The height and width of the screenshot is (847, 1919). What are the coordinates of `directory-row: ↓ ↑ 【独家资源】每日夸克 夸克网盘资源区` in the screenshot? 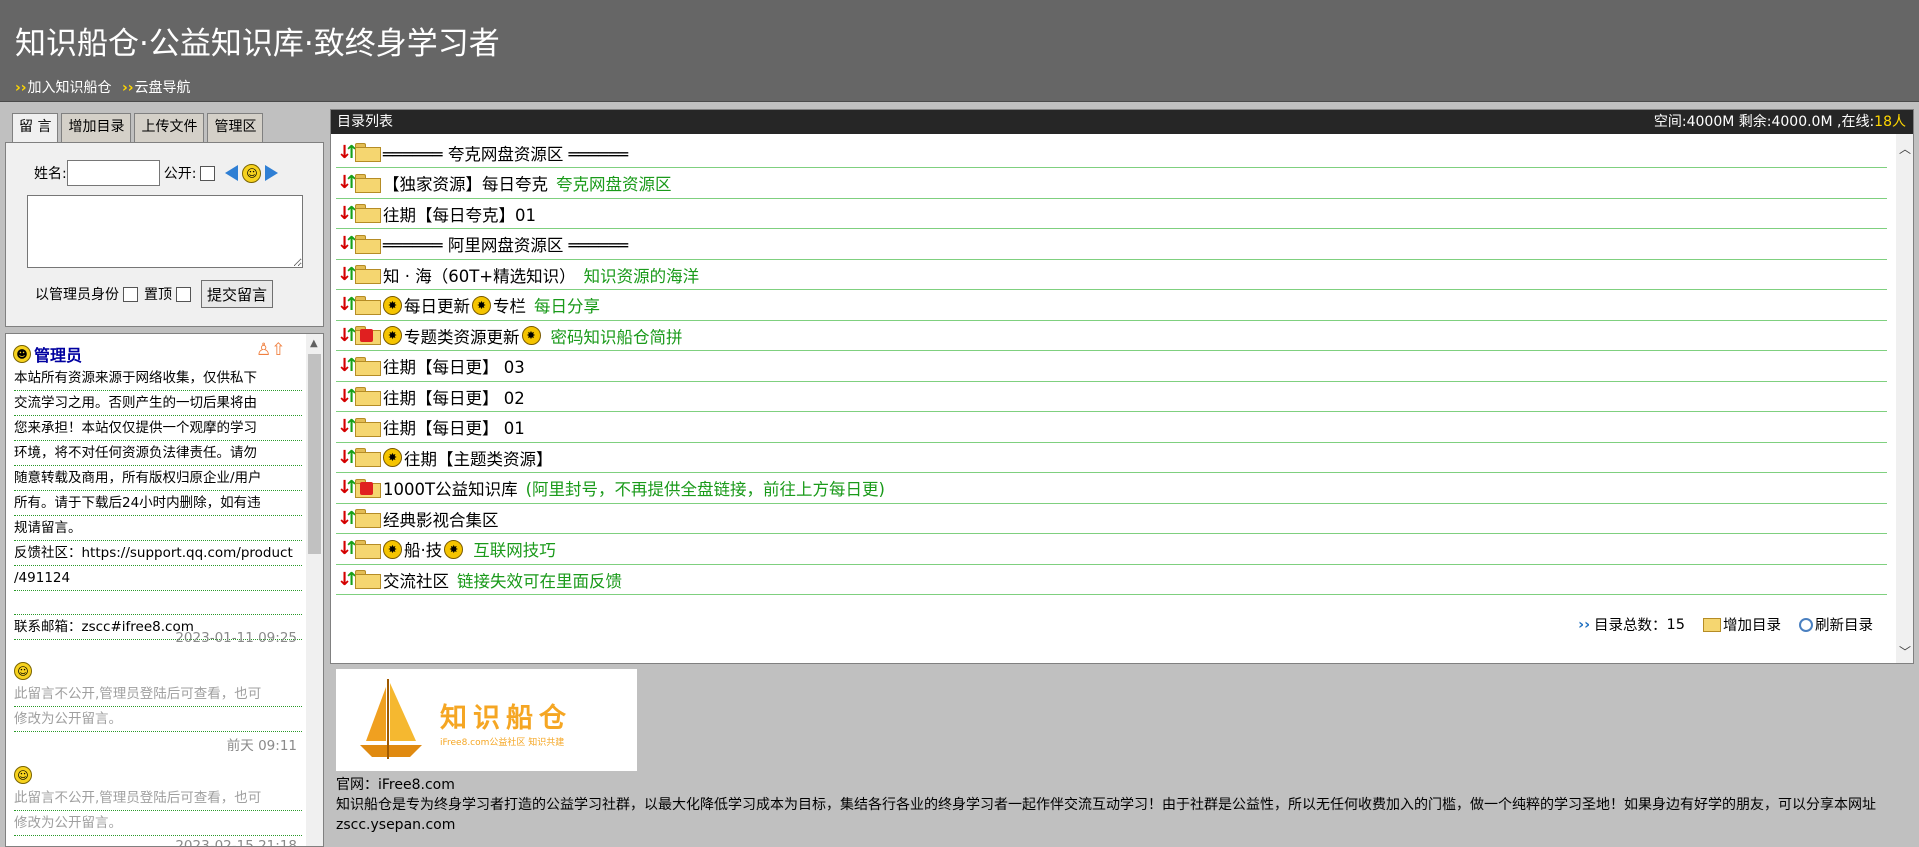 It's located at (1111, 184).